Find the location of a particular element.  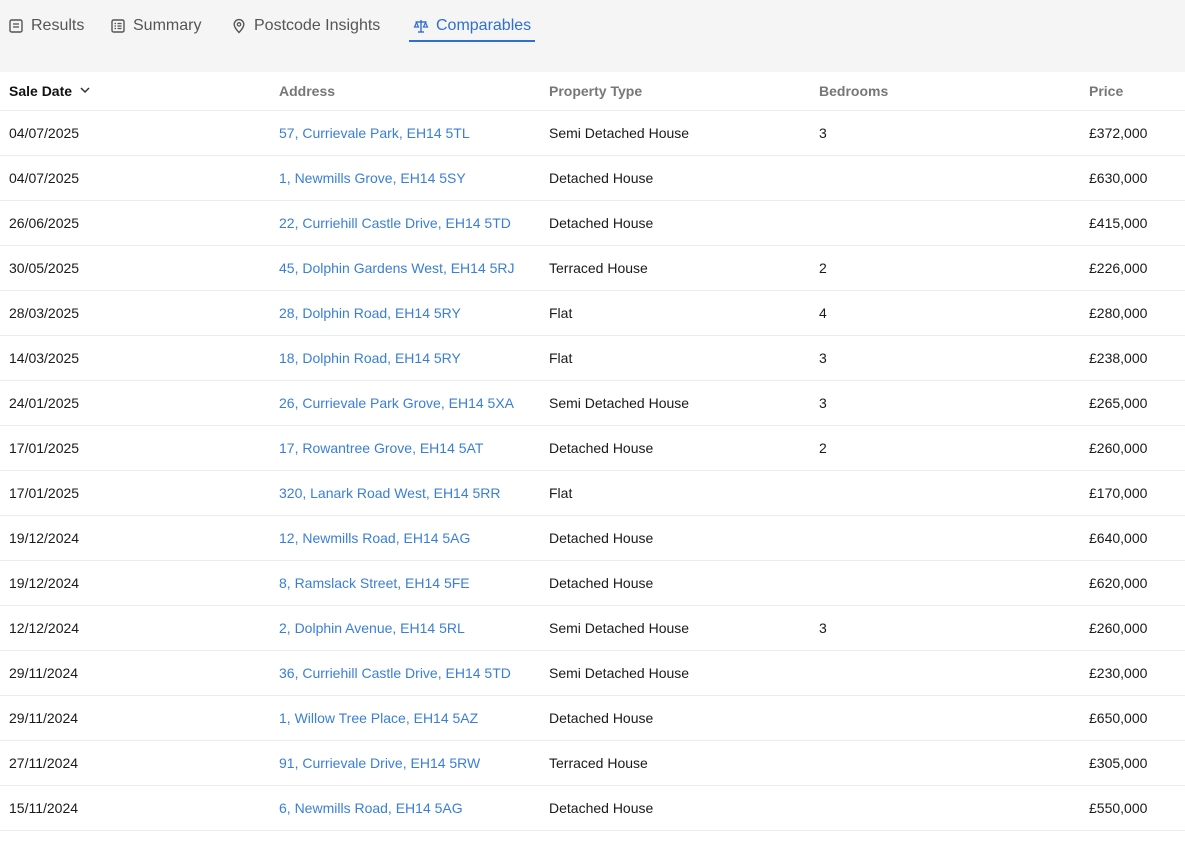

address-link: 17, Rowantree Grove, EH14 5AT is located at coordinates (381, 448).